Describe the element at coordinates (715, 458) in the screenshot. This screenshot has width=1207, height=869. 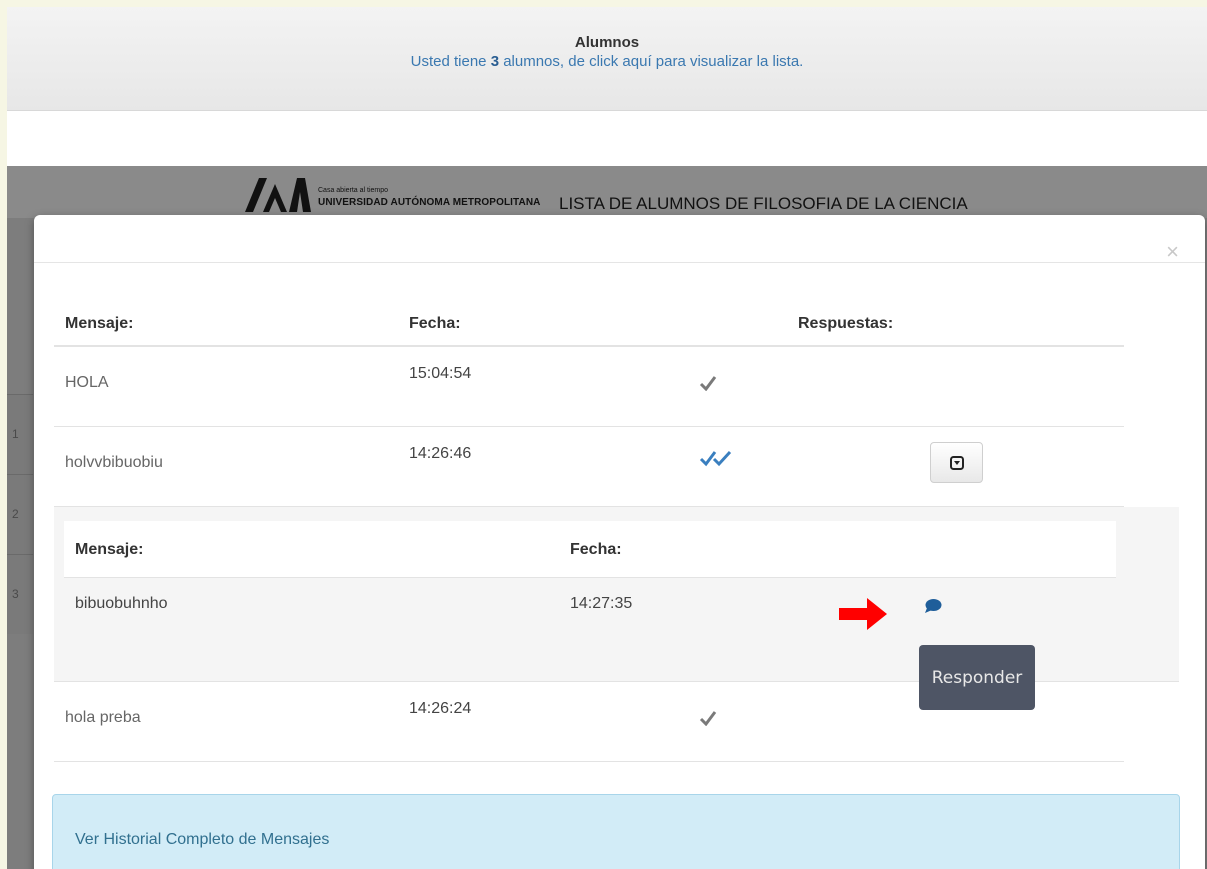
I see `double-check-icon` at that location.